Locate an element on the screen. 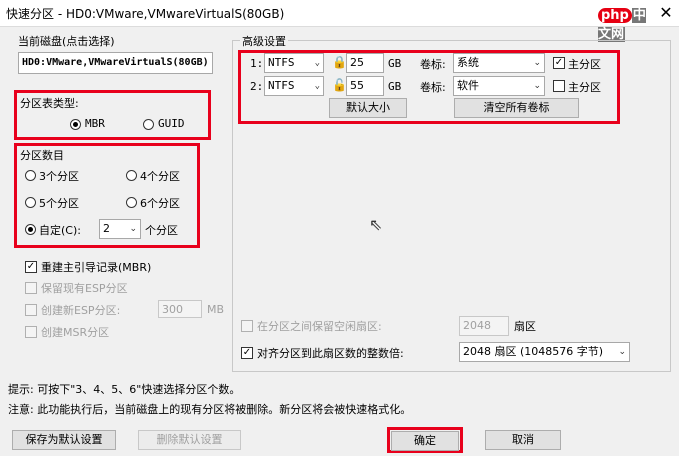 The height and width of the screenshot is (456, 679). row1-fs-select: NTFS ⌄ is located at coordinates (294, 63).